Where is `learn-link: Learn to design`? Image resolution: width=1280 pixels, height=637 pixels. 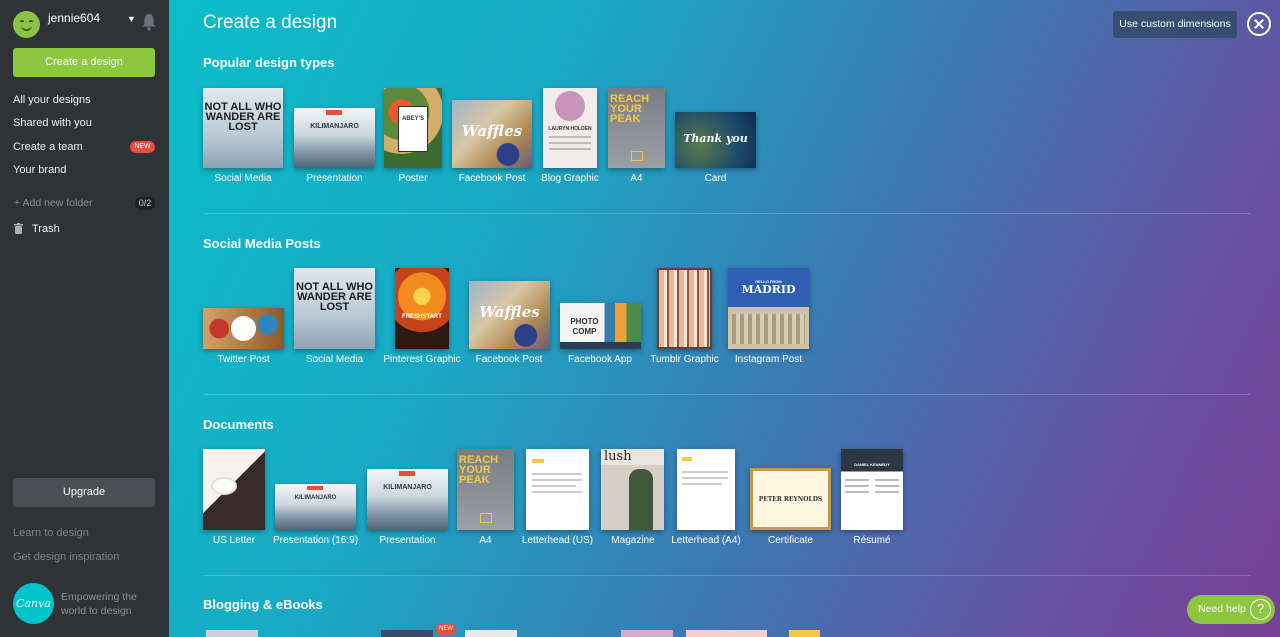
learn-link: Learn to design is located at coordinates (51, 533).